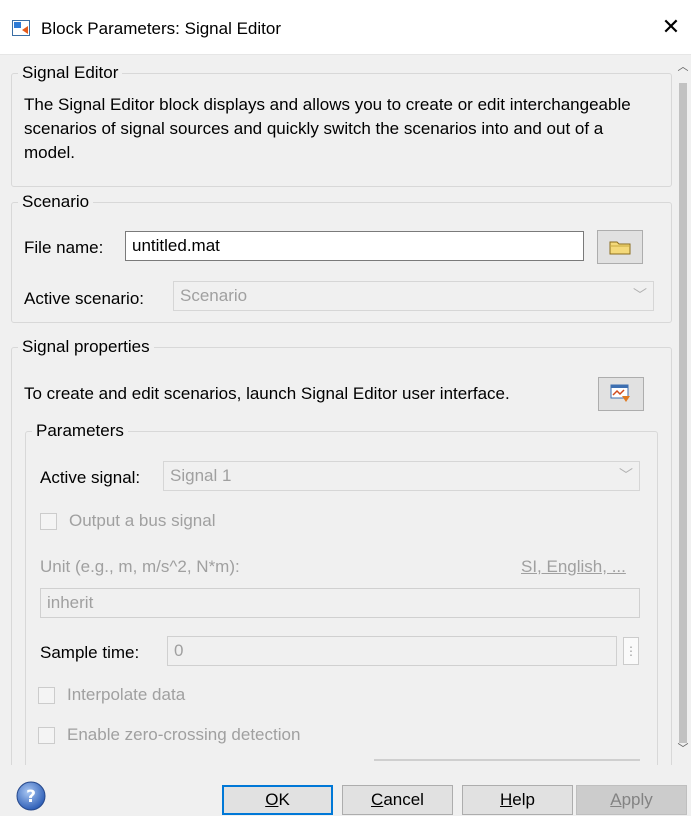 This screenshot has height=816, width=691. I want to click on output-bus-label: Output a bus signal, so click(142, 520).